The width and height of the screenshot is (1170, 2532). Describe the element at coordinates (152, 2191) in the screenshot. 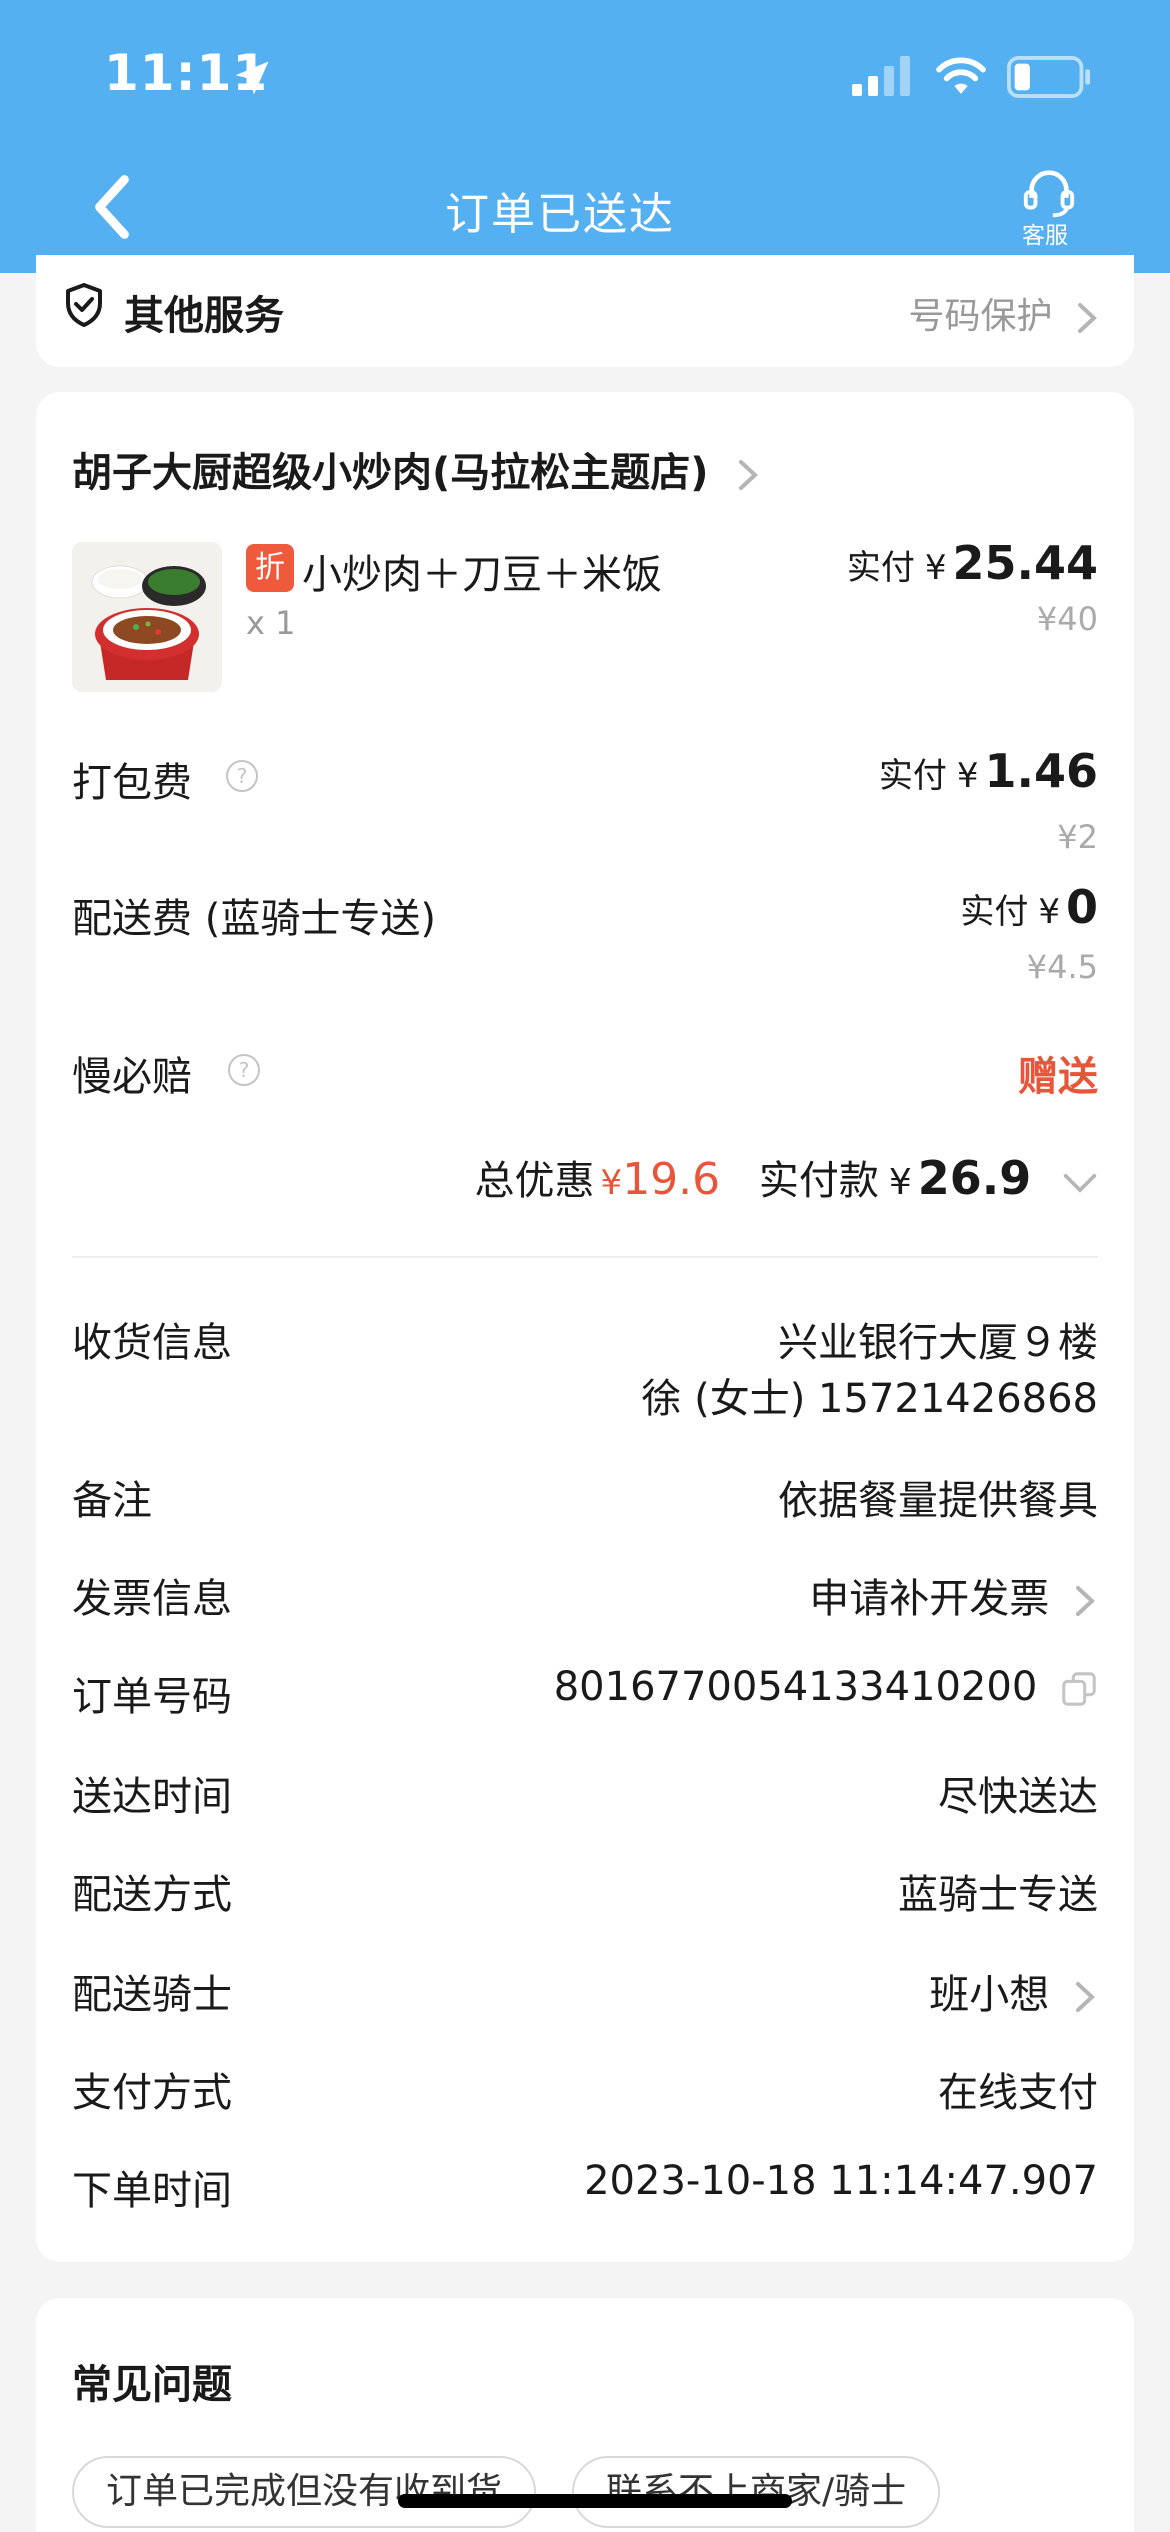

I see `order-time-label: 下单时间` at that location.